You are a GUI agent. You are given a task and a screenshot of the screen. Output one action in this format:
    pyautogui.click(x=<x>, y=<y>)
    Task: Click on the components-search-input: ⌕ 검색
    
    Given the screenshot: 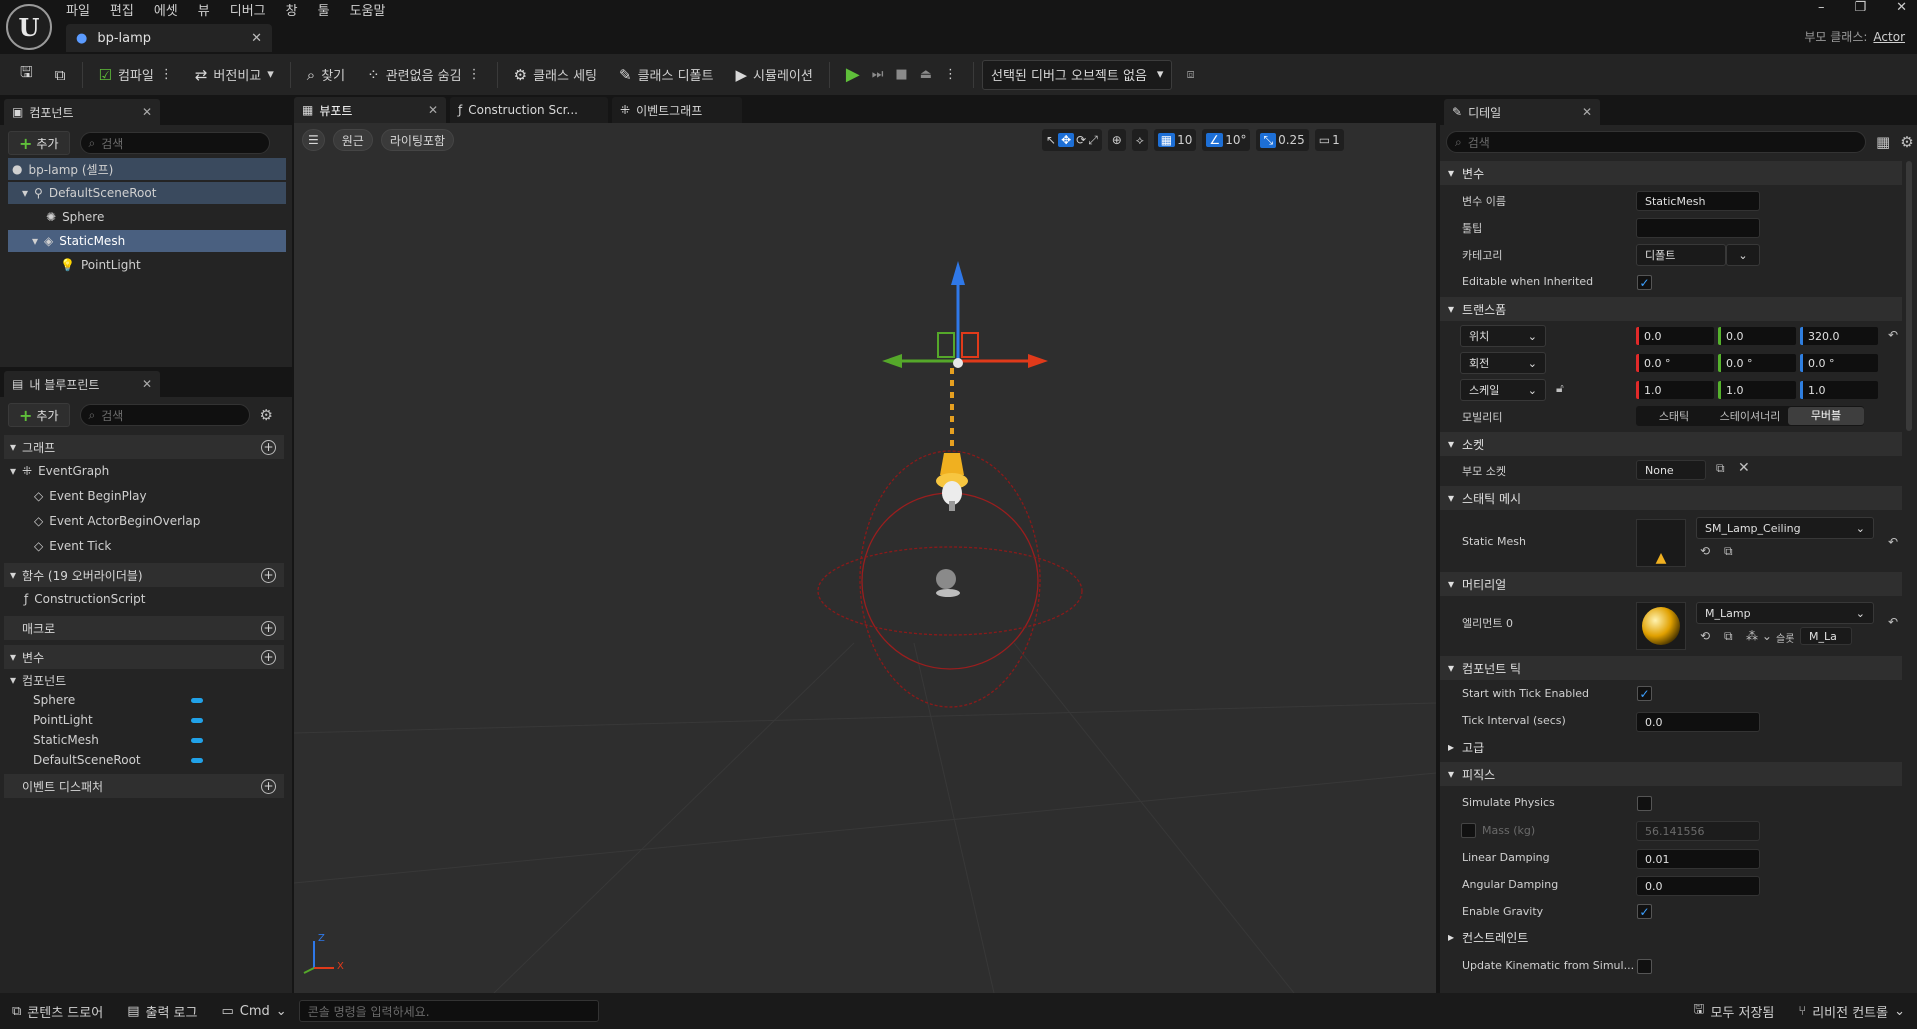 What is the action you would take?
    pyautogui.click(x=174, y=143)
    